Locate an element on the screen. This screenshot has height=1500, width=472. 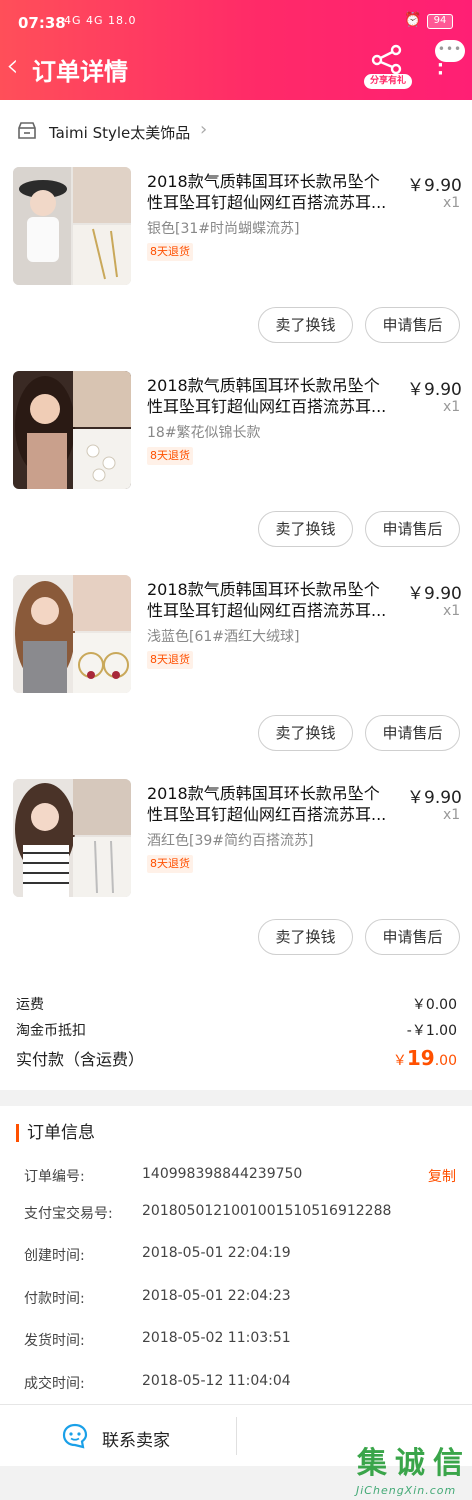
status-bar: 07:38 4G 4G 18.0 ⏰ 94 is located at coordinates (236, 23).